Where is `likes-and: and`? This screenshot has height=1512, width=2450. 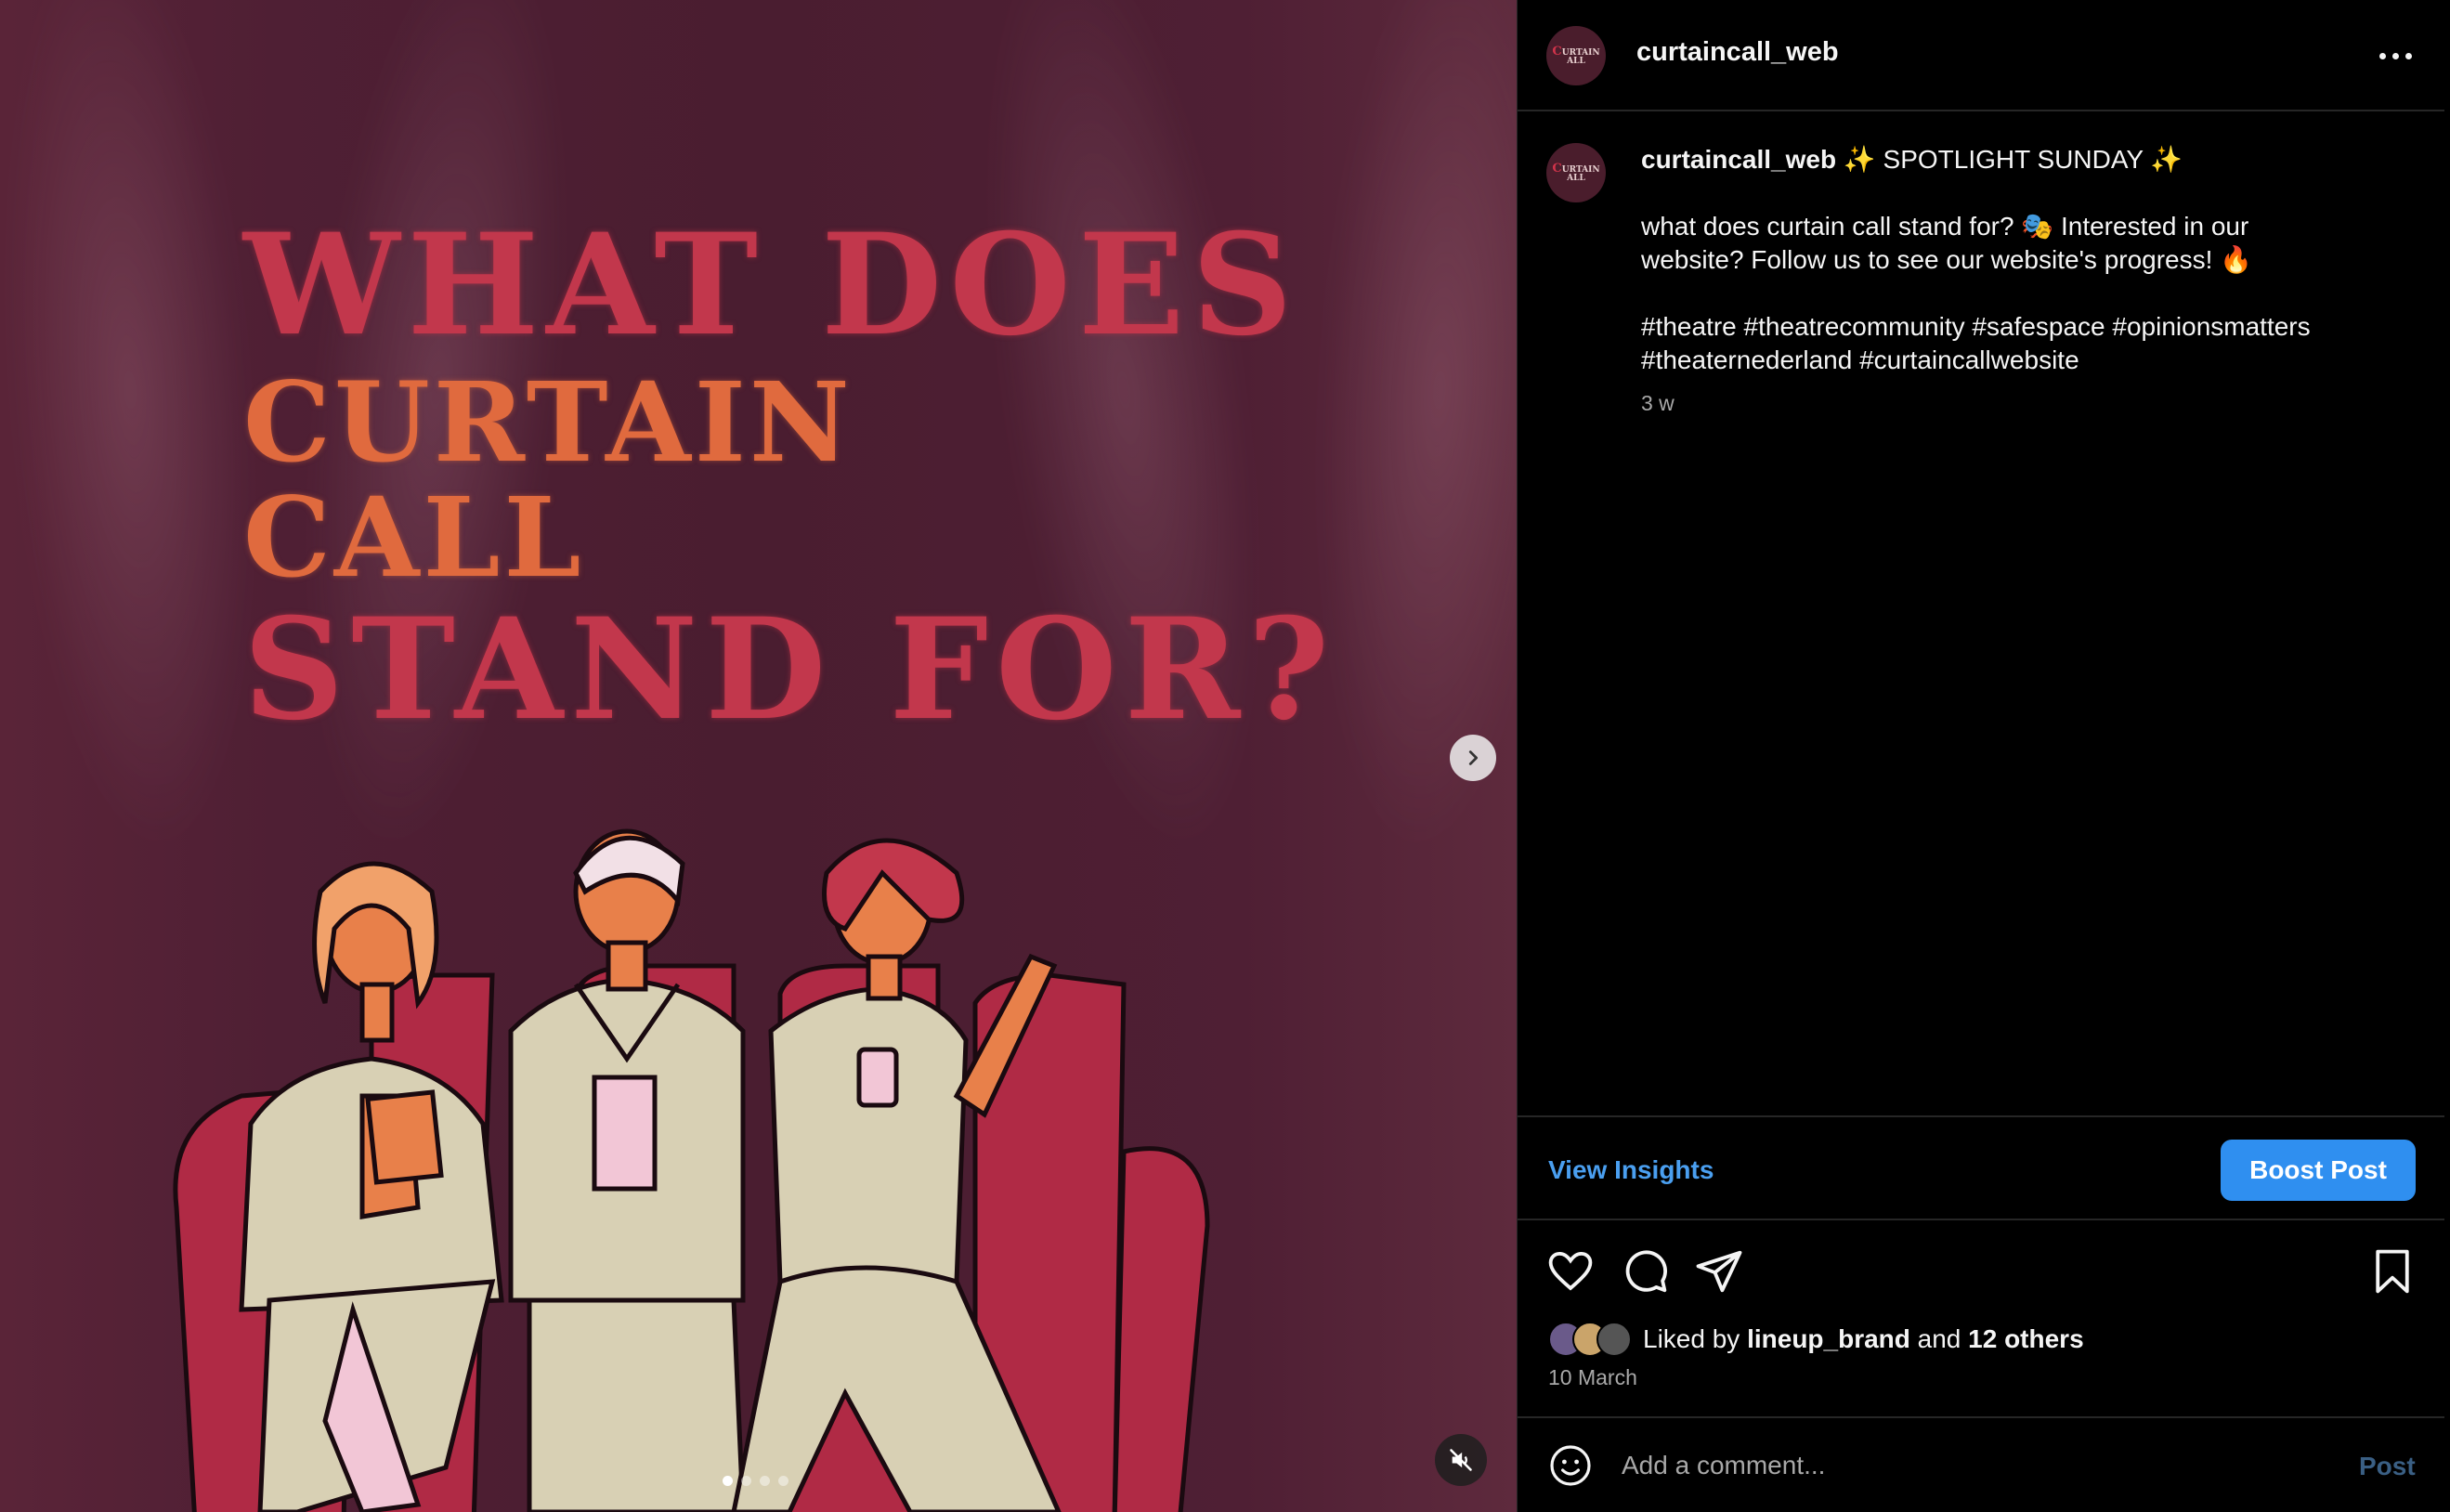
likes-and: and is located at coordinates (1939, 1338).